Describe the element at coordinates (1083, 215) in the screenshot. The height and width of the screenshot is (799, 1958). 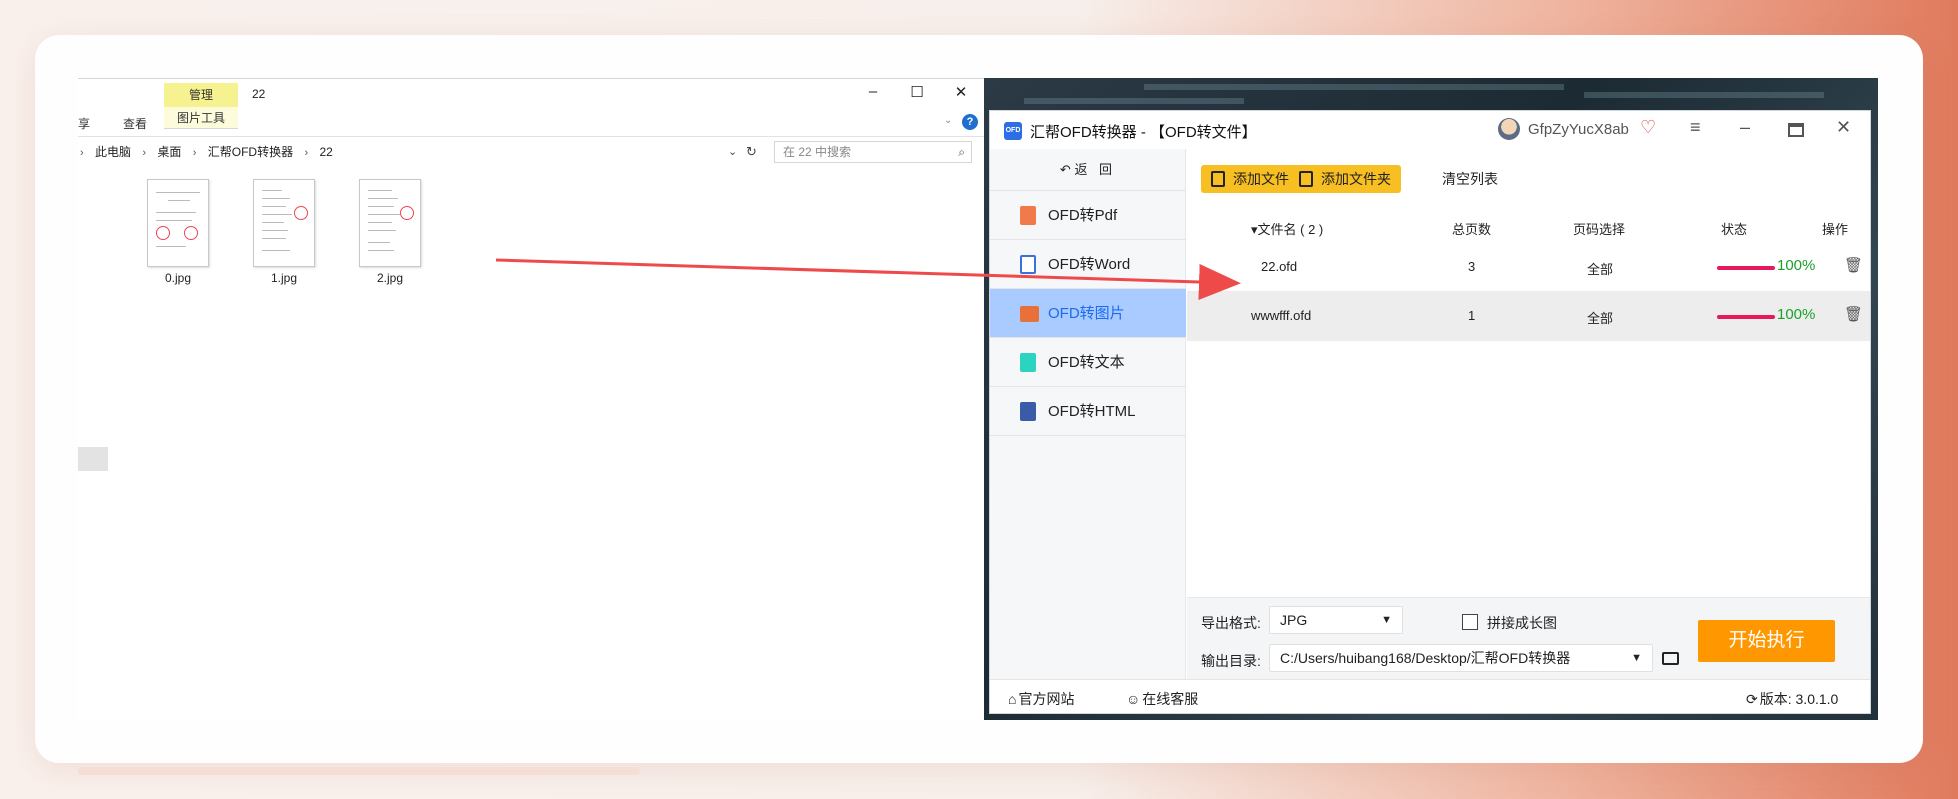
I see `sidebar-item-label: OFD转Pdf` at that location.